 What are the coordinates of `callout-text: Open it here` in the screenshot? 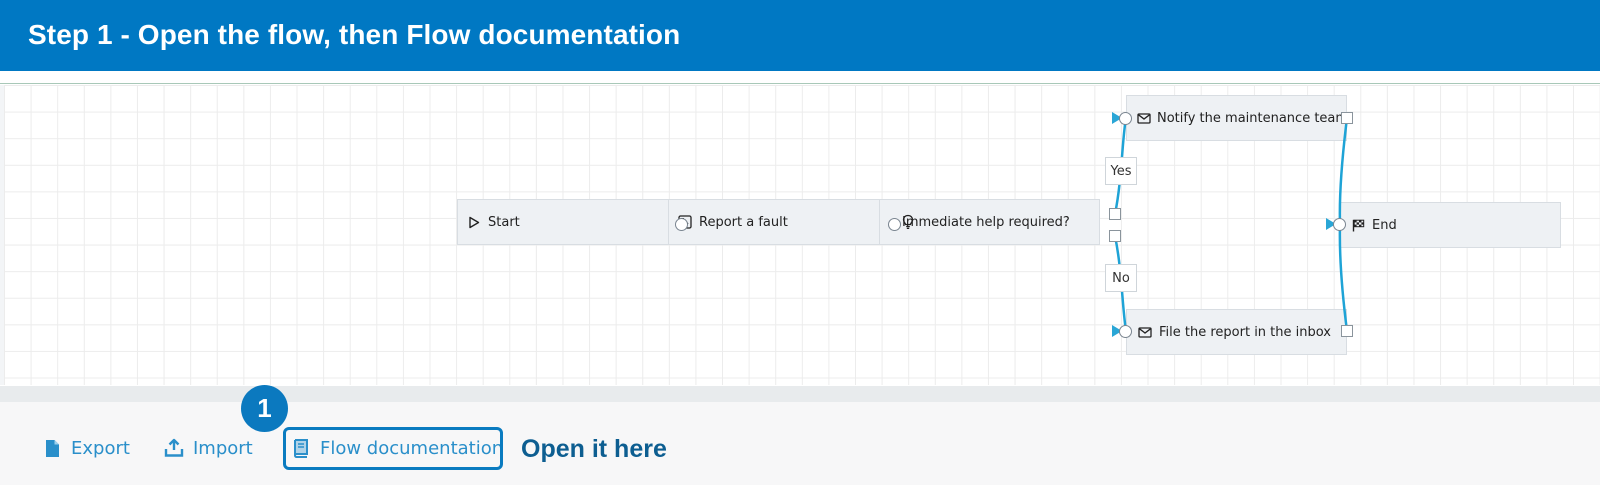 It's located at (594, 449).